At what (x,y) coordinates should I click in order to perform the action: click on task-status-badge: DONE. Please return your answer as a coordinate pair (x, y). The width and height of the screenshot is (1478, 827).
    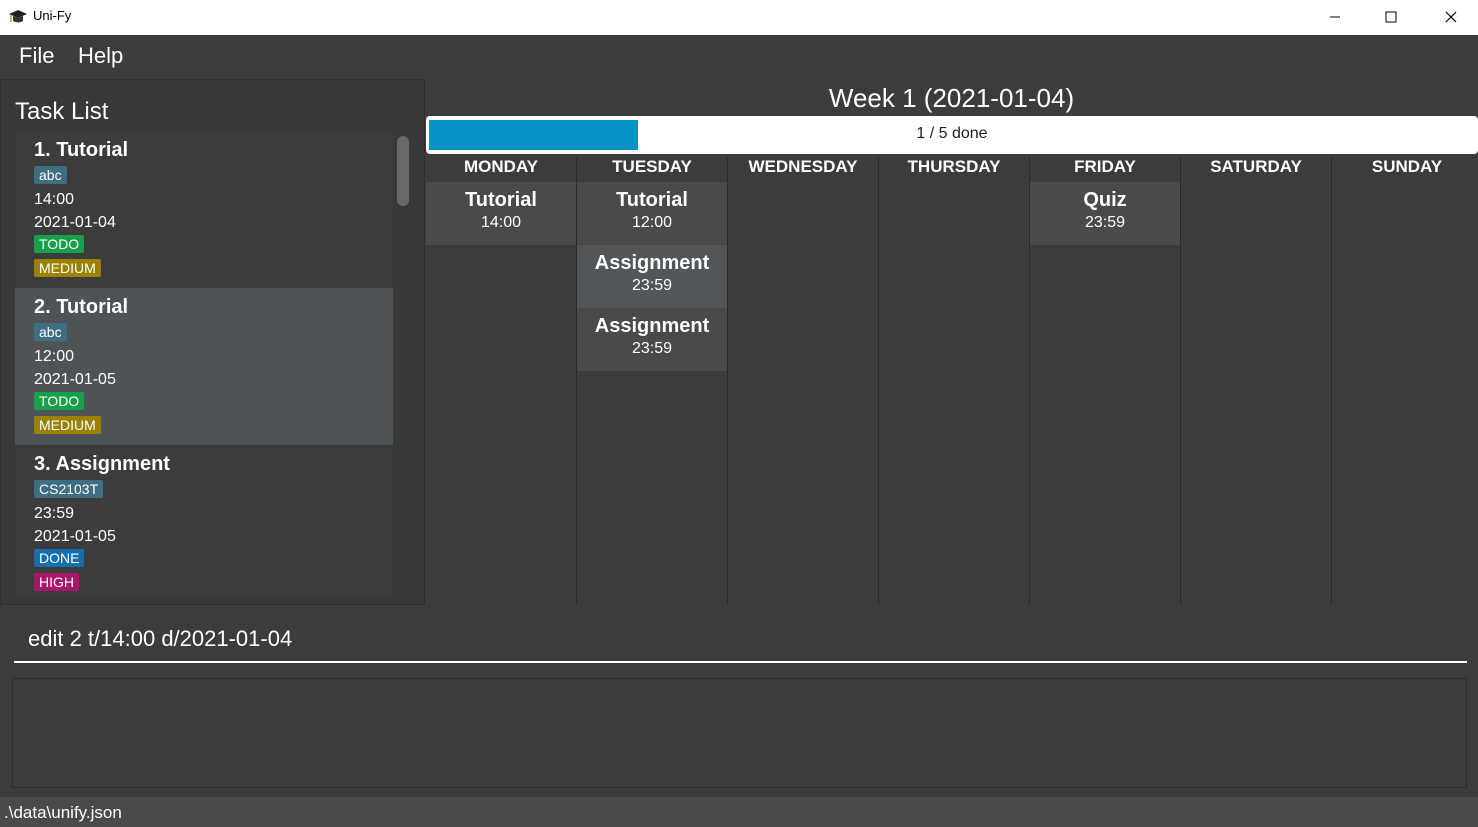
    Looking at the image, I should click on (59, 558).